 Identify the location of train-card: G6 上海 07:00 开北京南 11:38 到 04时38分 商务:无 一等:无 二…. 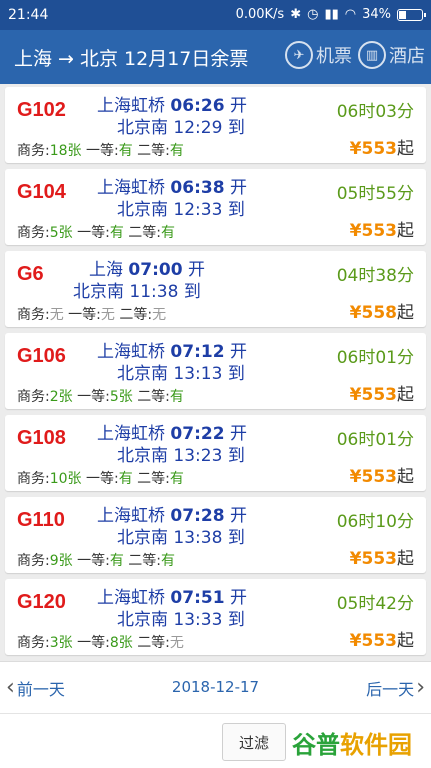
(215, 289).